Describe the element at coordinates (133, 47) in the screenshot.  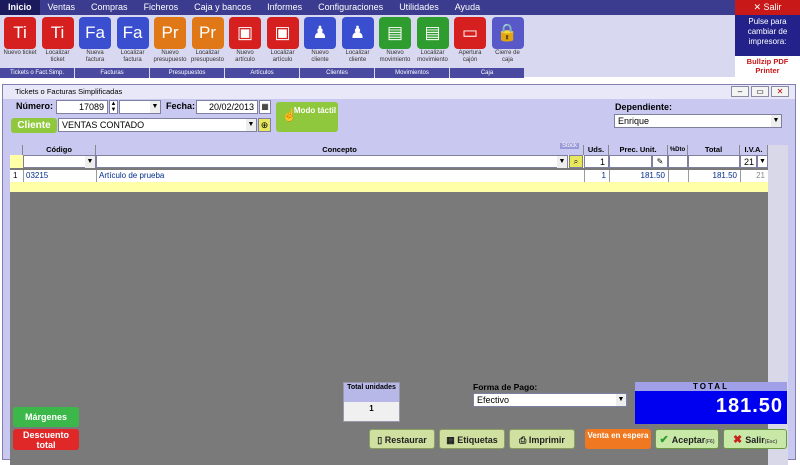
I see `ribbon-button-3: Fa Localizar factura` at that location.